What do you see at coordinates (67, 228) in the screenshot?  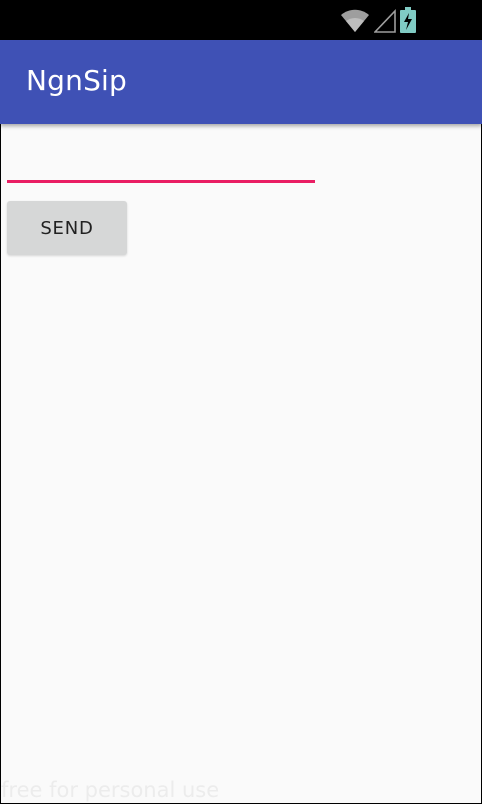 I see `send-button: SEND` at bounding box center [67, 228].